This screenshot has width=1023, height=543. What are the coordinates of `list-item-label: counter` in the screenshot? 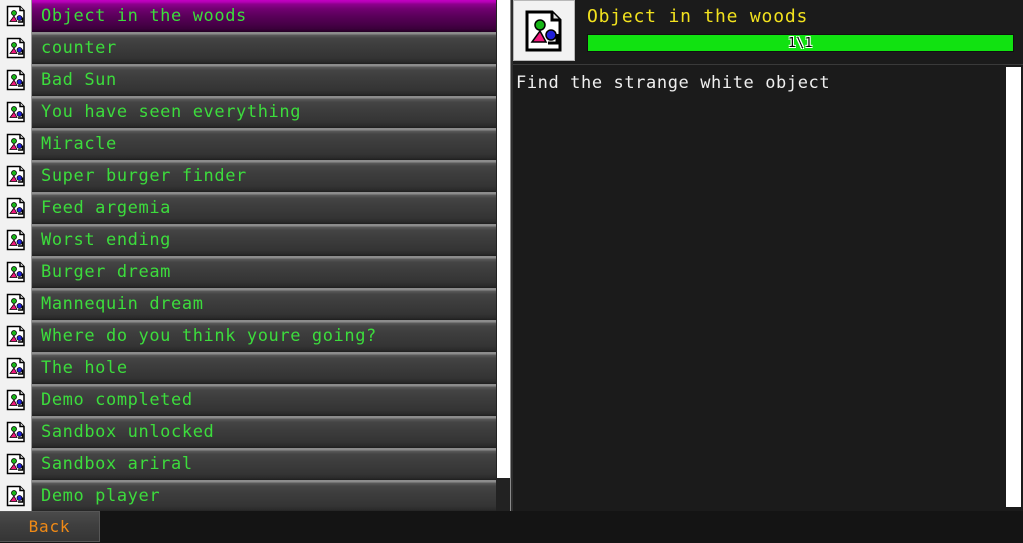 It's located at (79, 47).